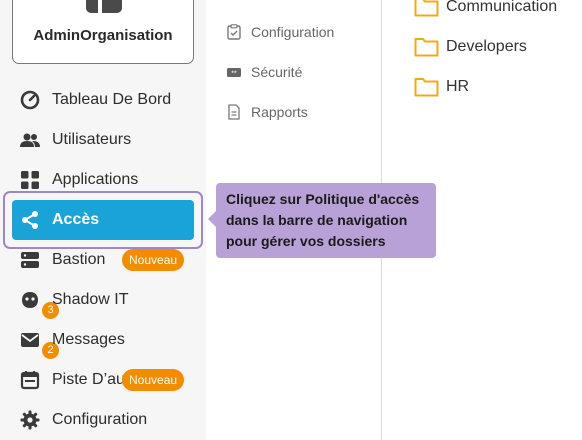  I want to click on sidebar-item-dashboard: Tableau De Bord, so click(103, 100).